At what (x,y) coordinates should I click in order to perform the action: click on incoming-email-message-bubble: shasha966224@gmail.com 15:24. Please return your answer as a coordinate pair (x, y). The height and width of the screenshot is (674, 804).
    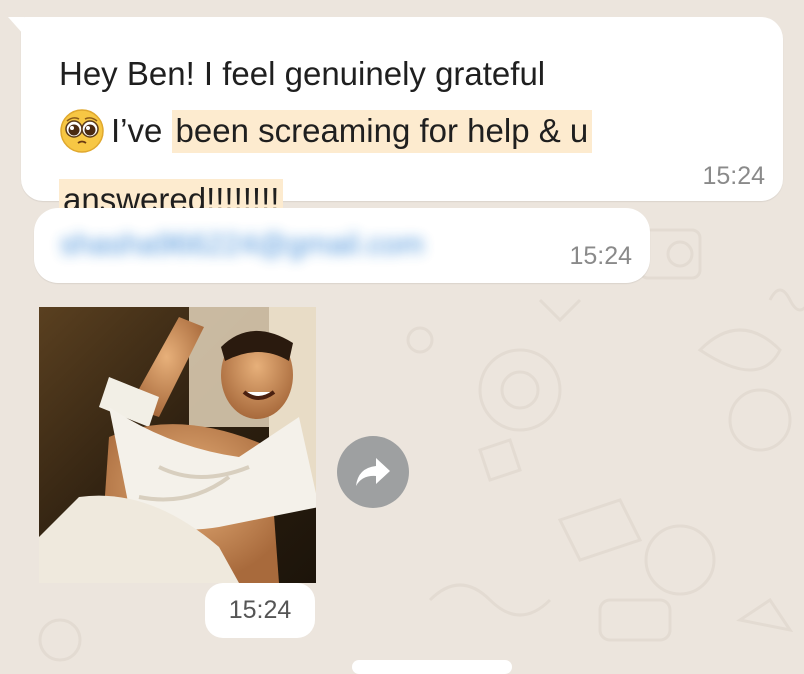
    Looking at the image, I should click on (342, 245).